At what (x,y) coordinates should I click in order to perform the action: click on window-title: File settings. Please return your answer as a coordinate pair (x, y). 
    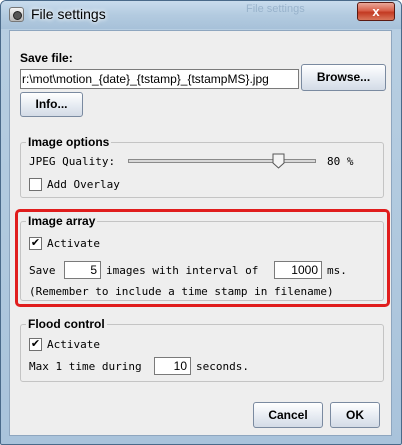
    Looking at the image, I should click on (68, 14).